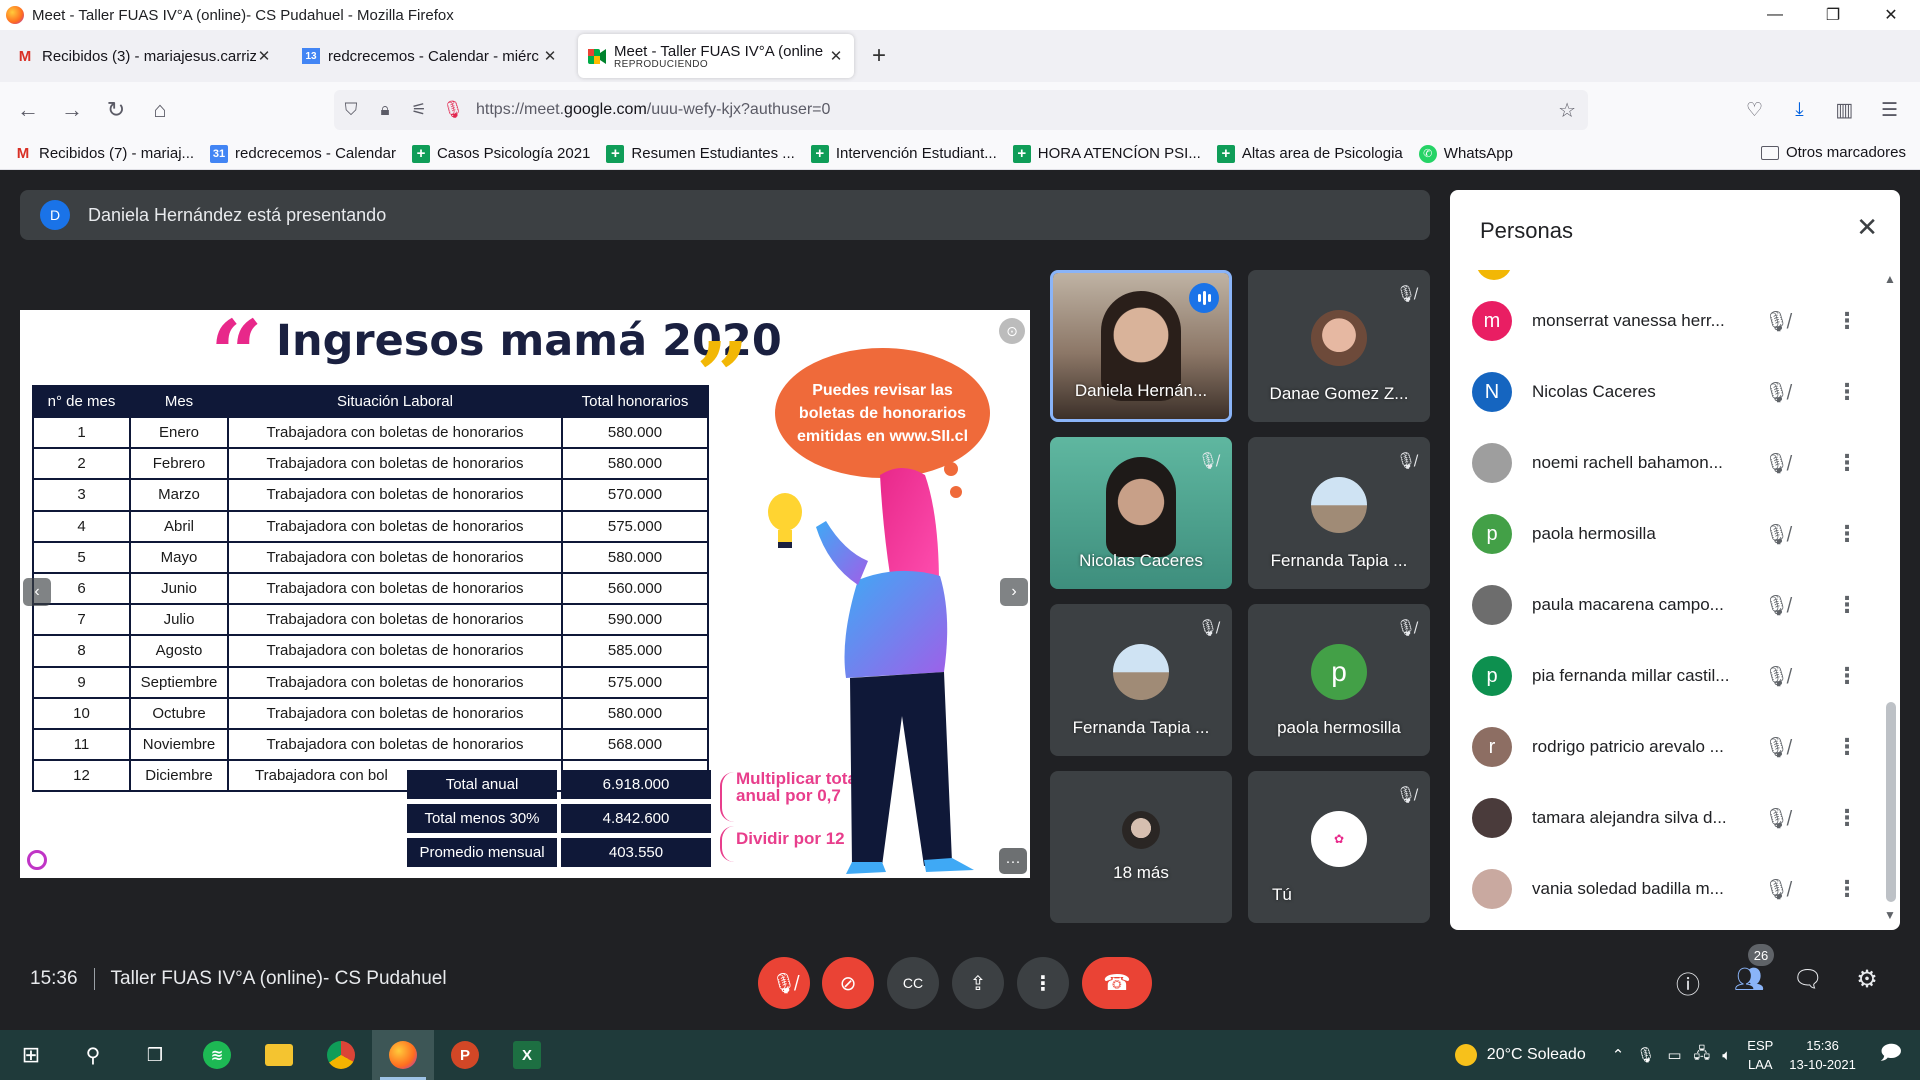  What do you see at coordinates (1043, 983) in the screenshot?
I see `more-options-button: ⋮` at bounding box center [1043, 983].